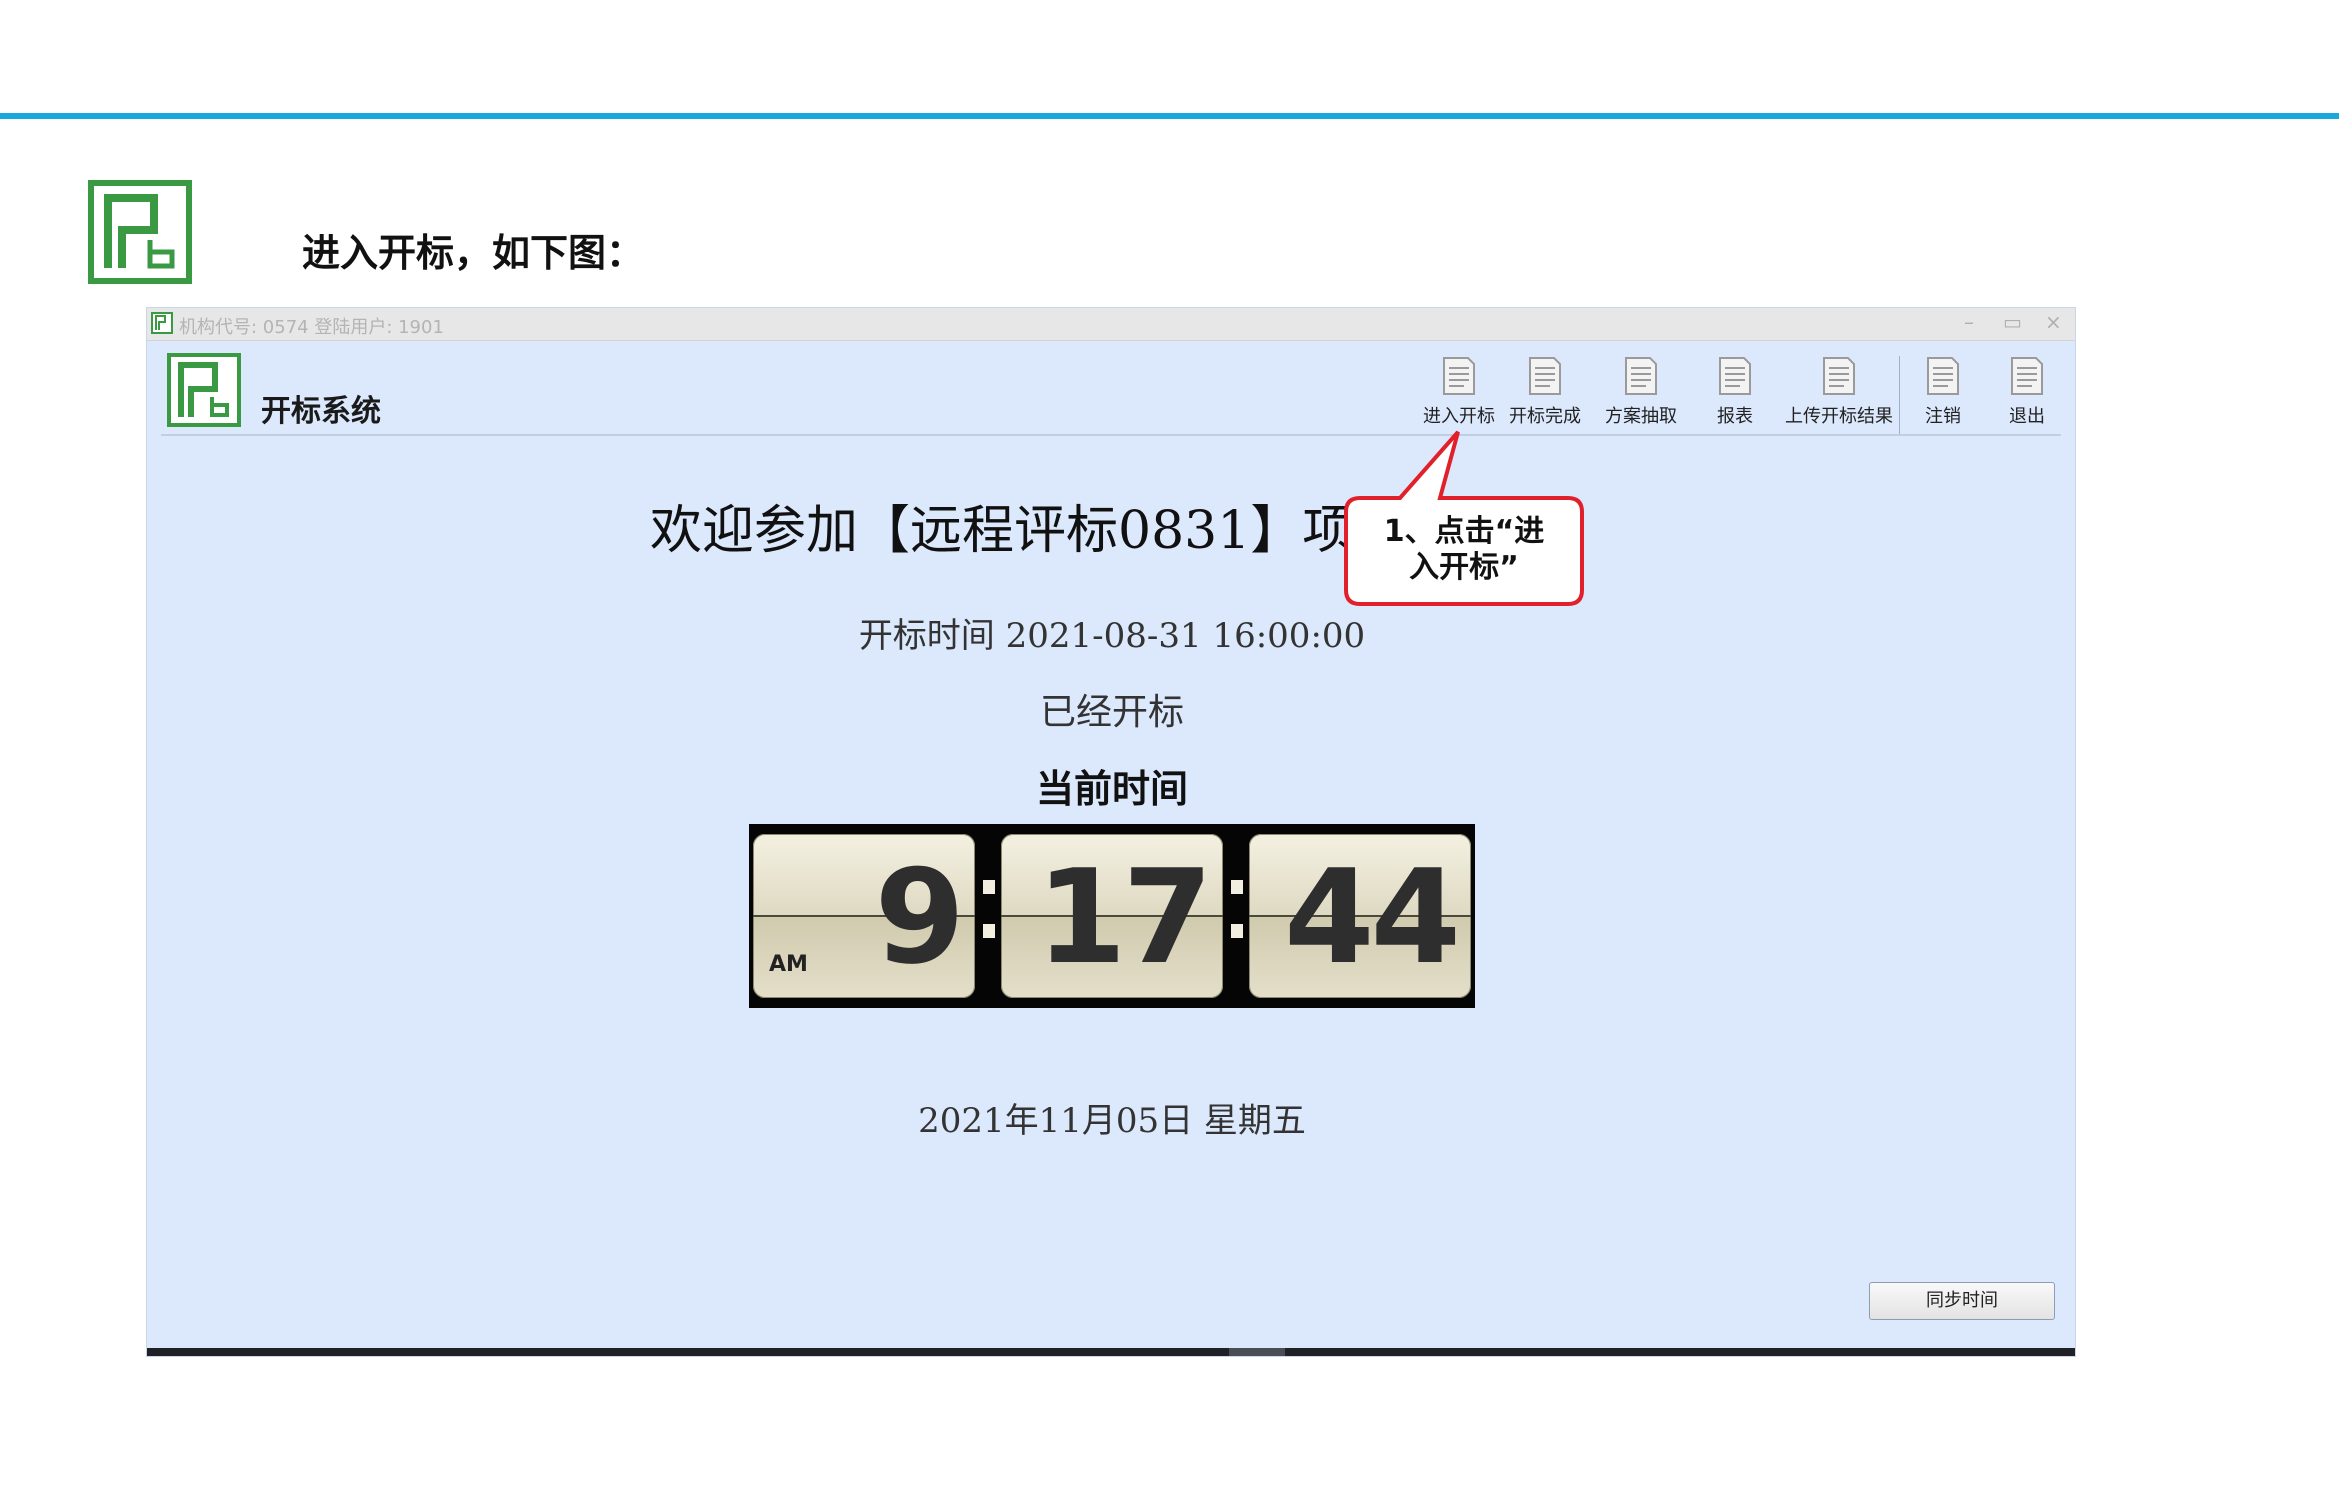  Describe the element at coordinates (1111, 712) in the screenshot. I see `opening-status: 已经开标` at that location.